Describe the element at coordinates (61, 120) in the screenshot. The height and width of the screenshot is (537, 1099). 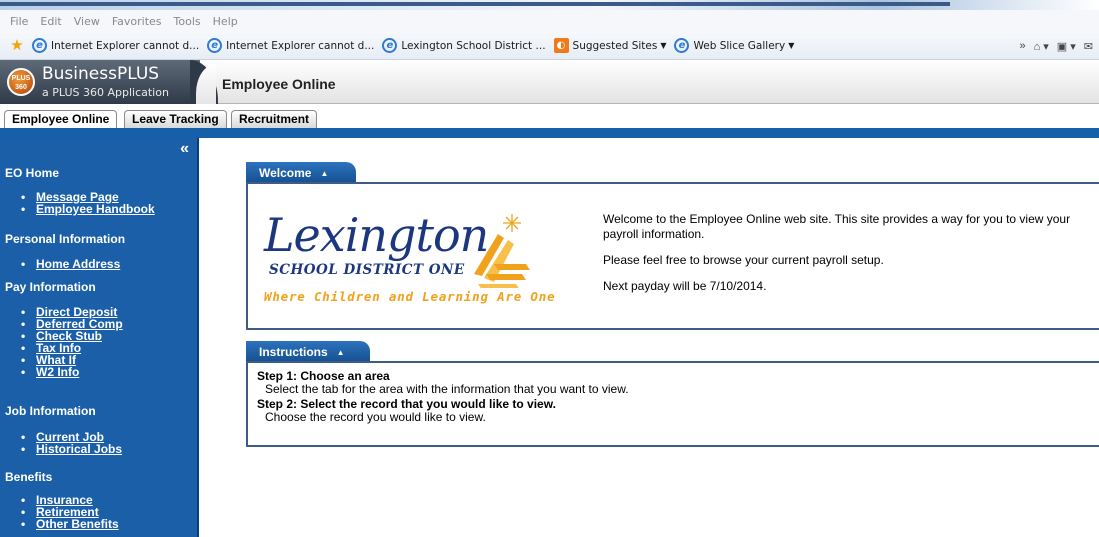
I see `tab-employee-online: Employee Online` at that location.